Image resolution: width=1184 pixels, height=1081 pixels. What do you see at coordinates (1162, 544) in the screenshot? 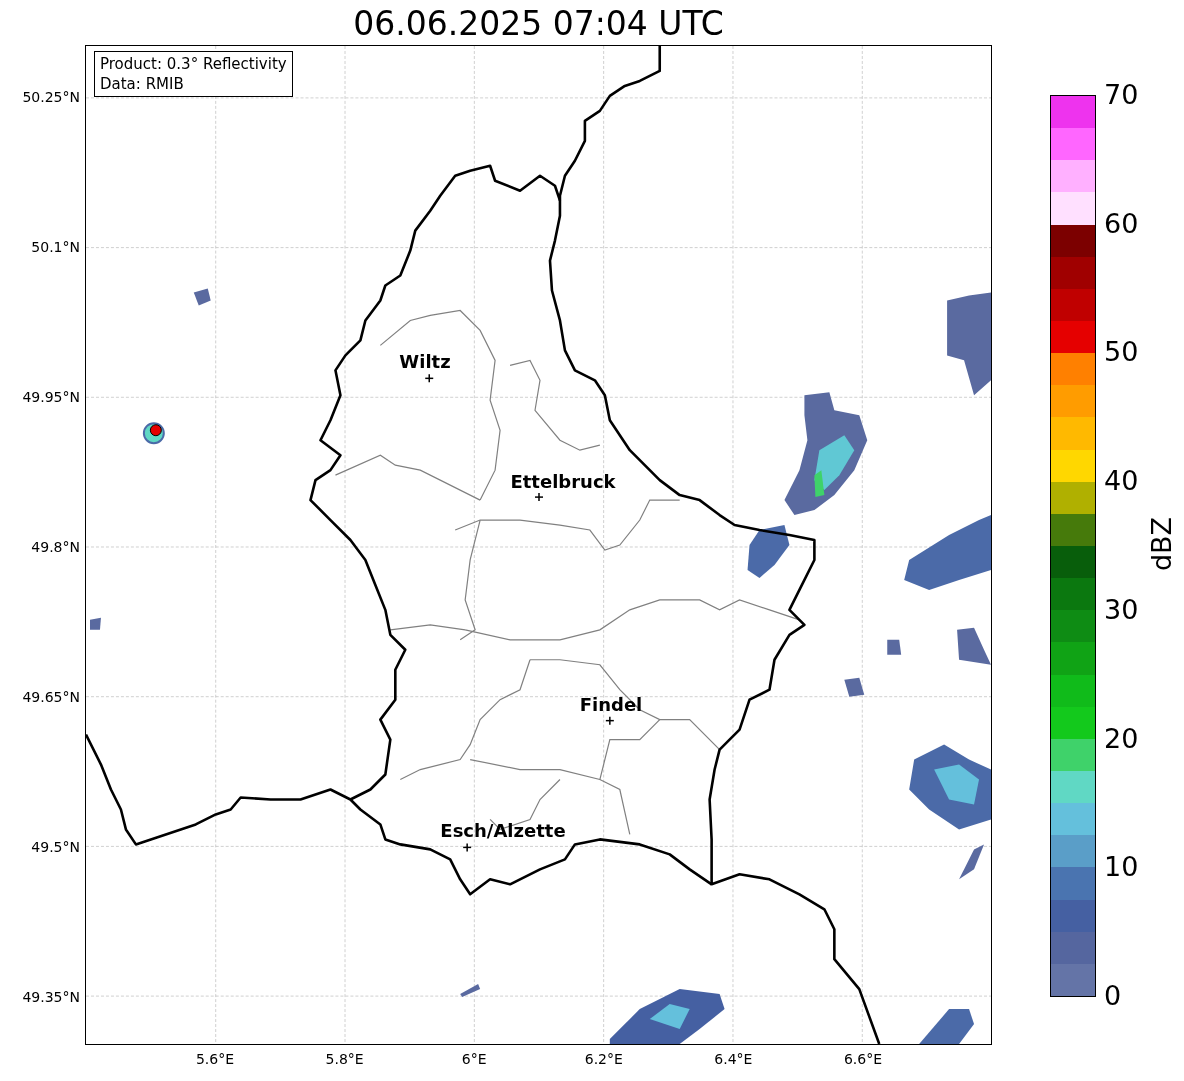
I see `colorbar-title: dBZ` at bounding box center [1162, 544].